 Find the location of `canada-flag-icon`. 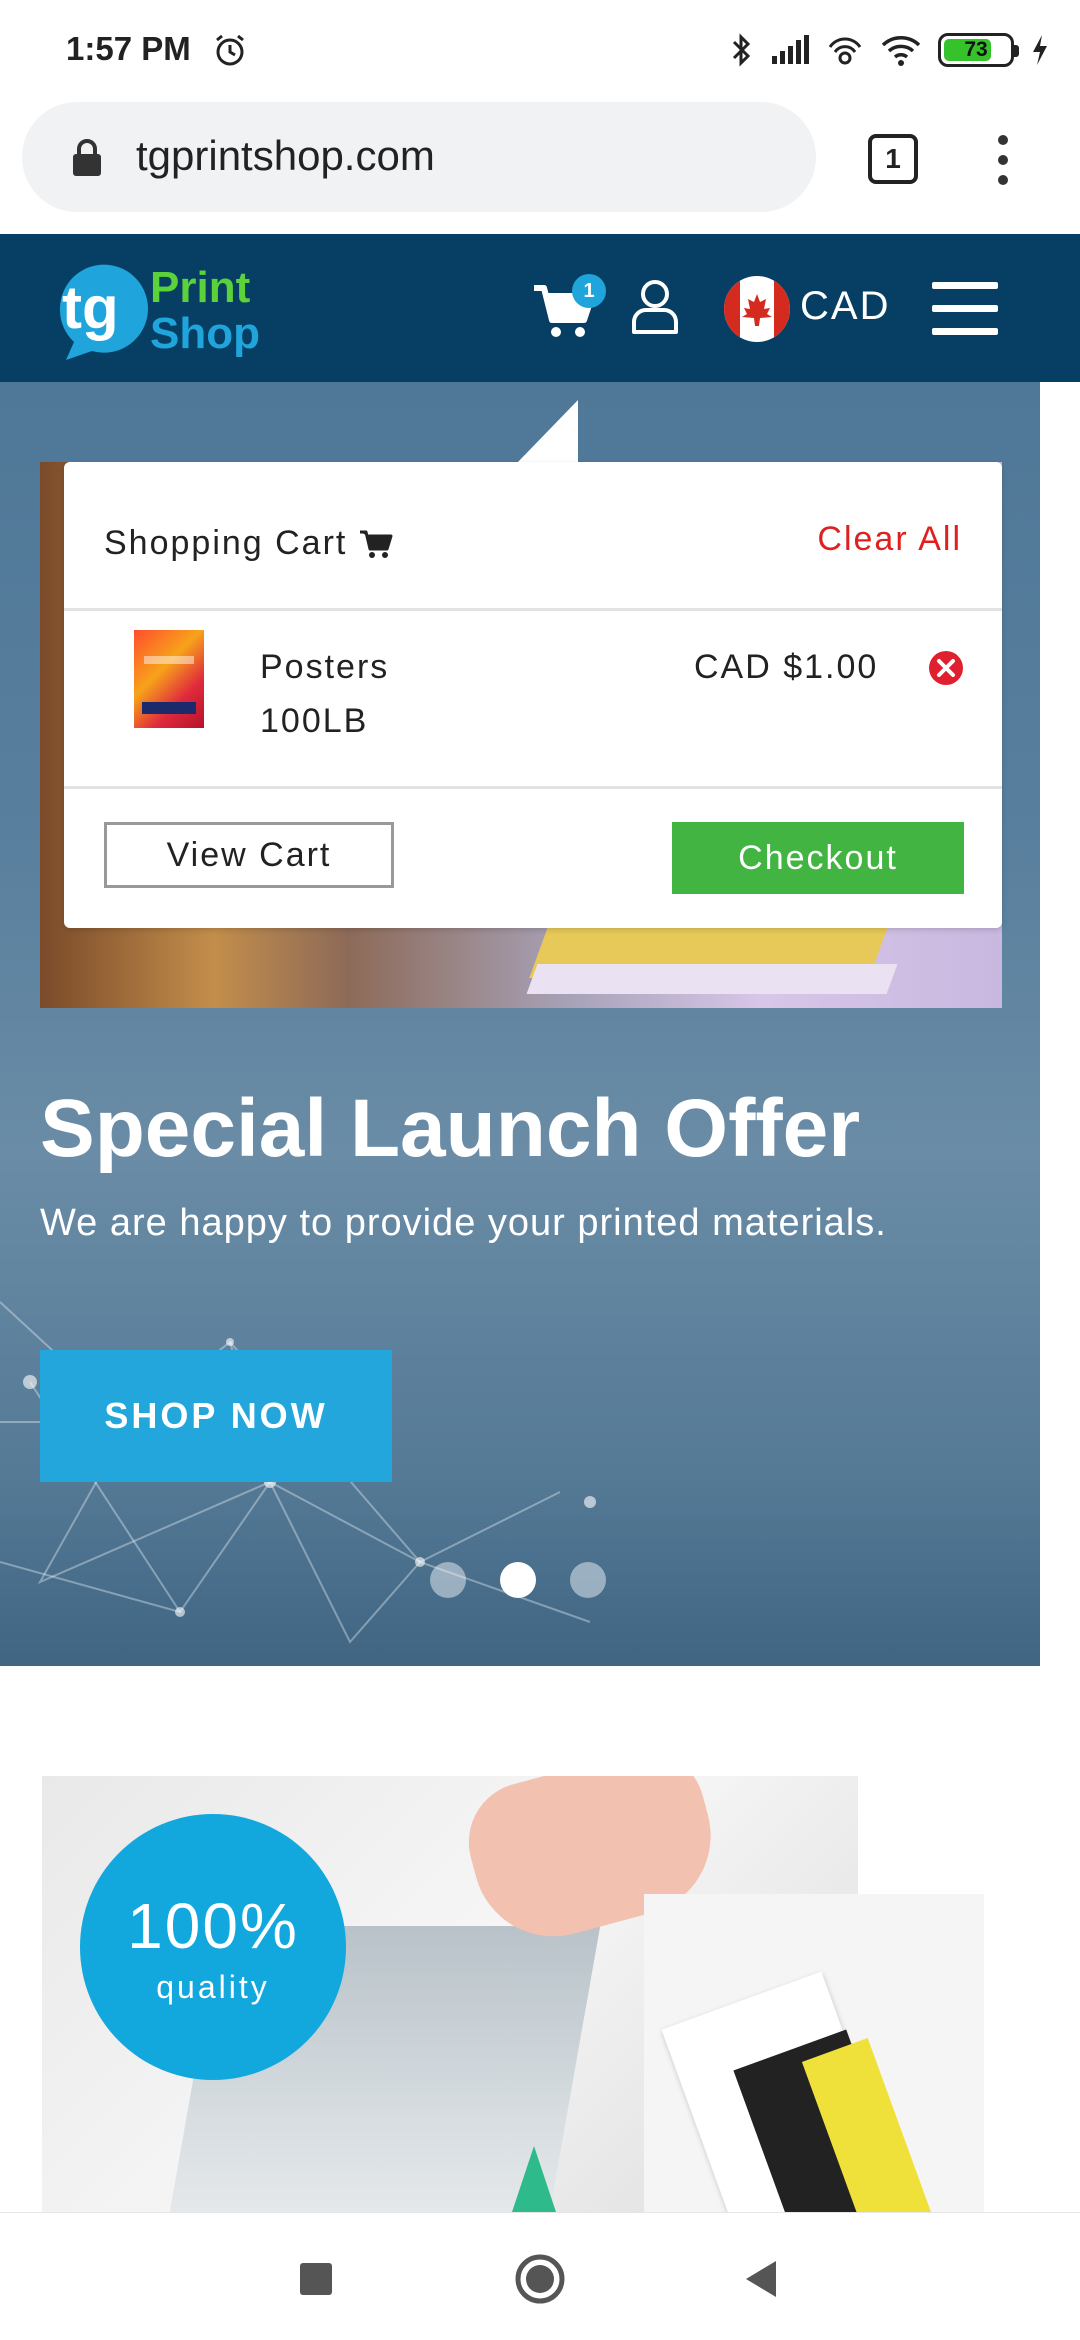

canada-flag-icon is located at coordinates (757, 309).